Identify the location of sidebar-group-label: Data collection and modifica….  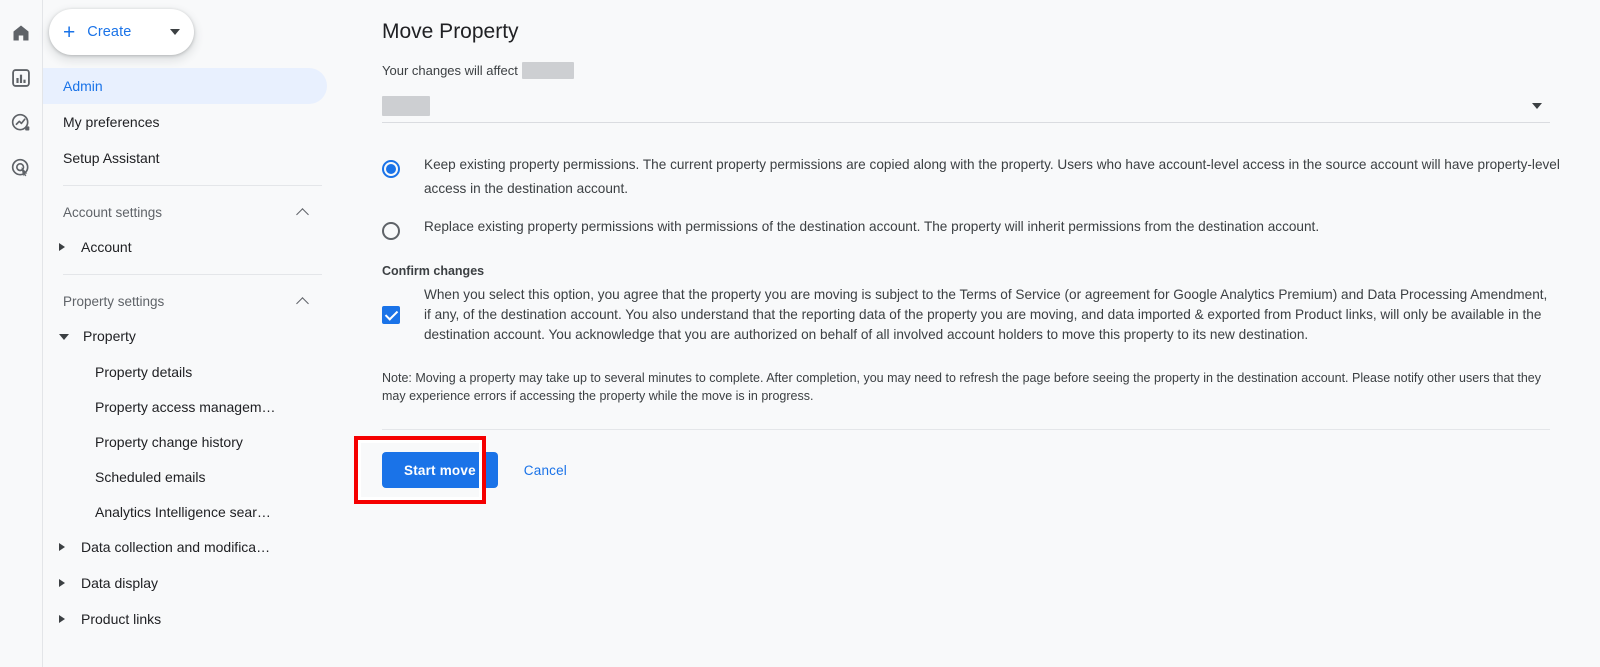
(176, 547).